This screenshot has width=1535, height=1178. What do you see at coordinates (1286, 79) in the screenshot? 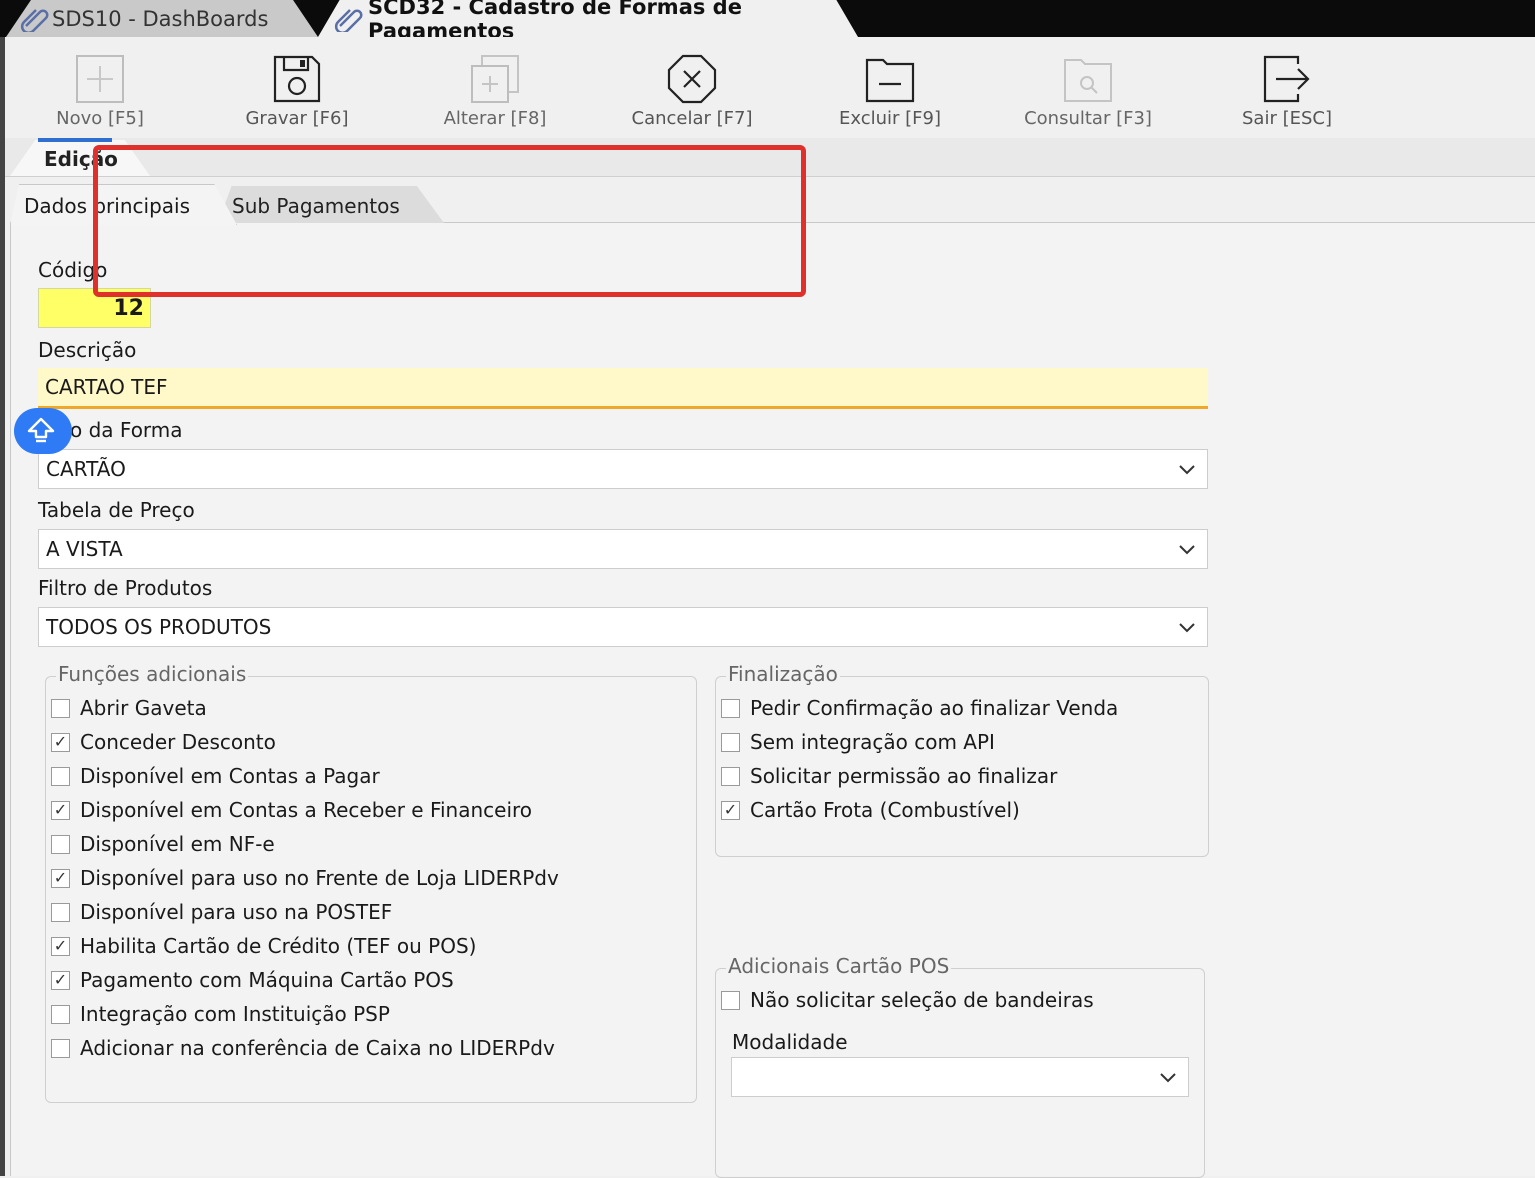
I see `exit-arrow-icon` at bounding box center [1286, 79].